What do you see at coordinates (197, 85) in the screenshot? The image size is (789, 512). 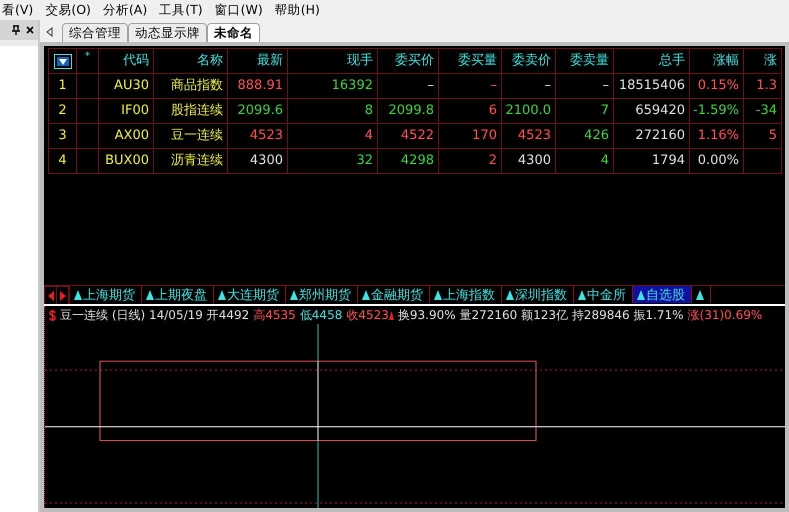 I see `table-cell: 商品指数` at bounding box center [197, 85].